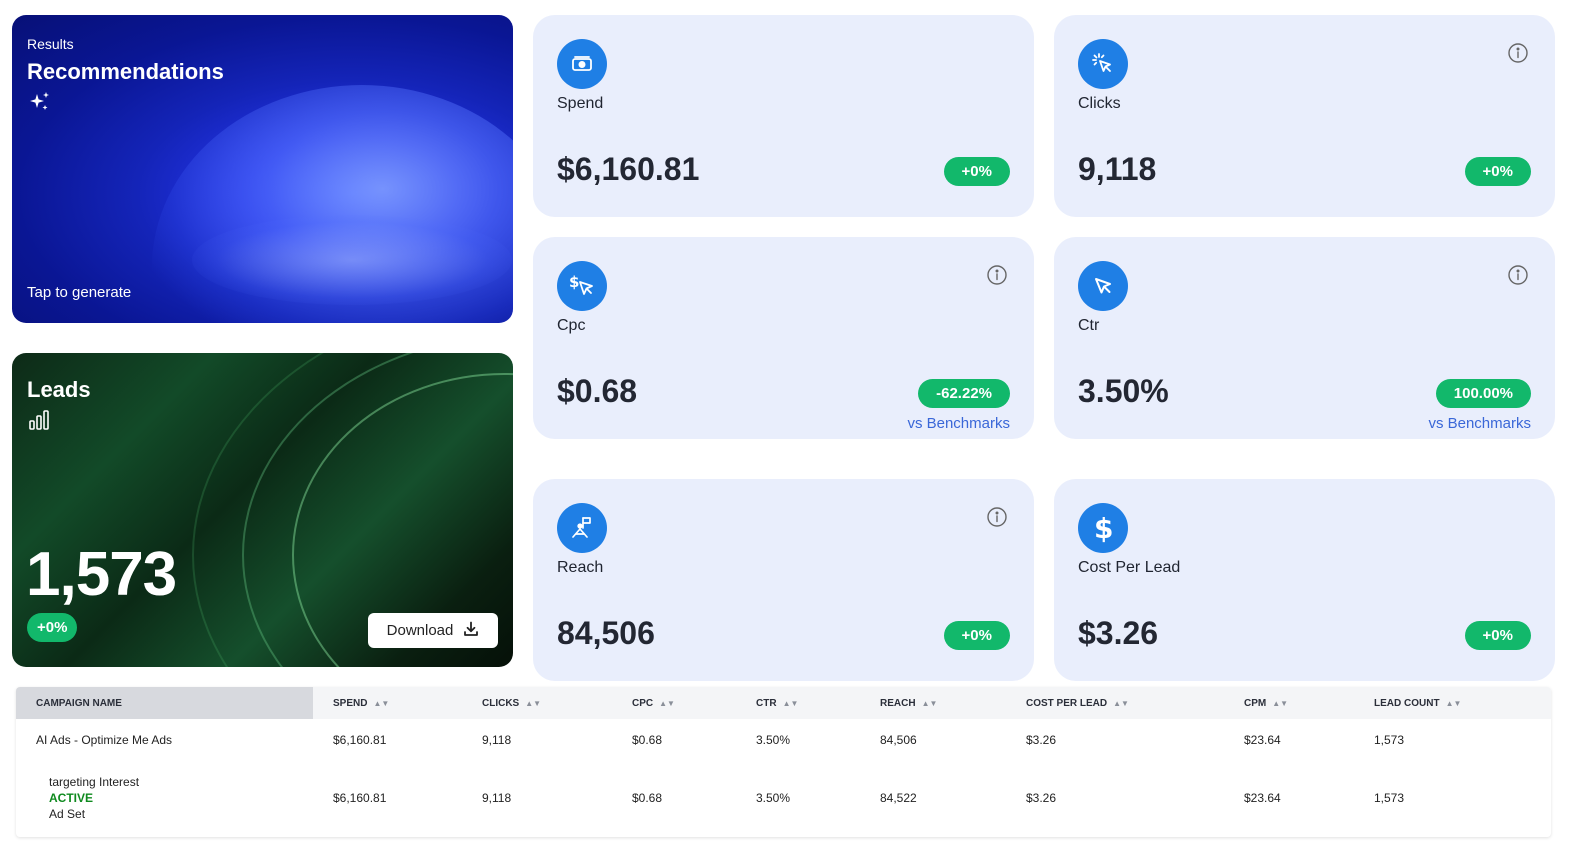 This screenshot has height=859, width=1569. I want to click on column-header-clicks: CLICKS ▲▼, so click(538, 703).